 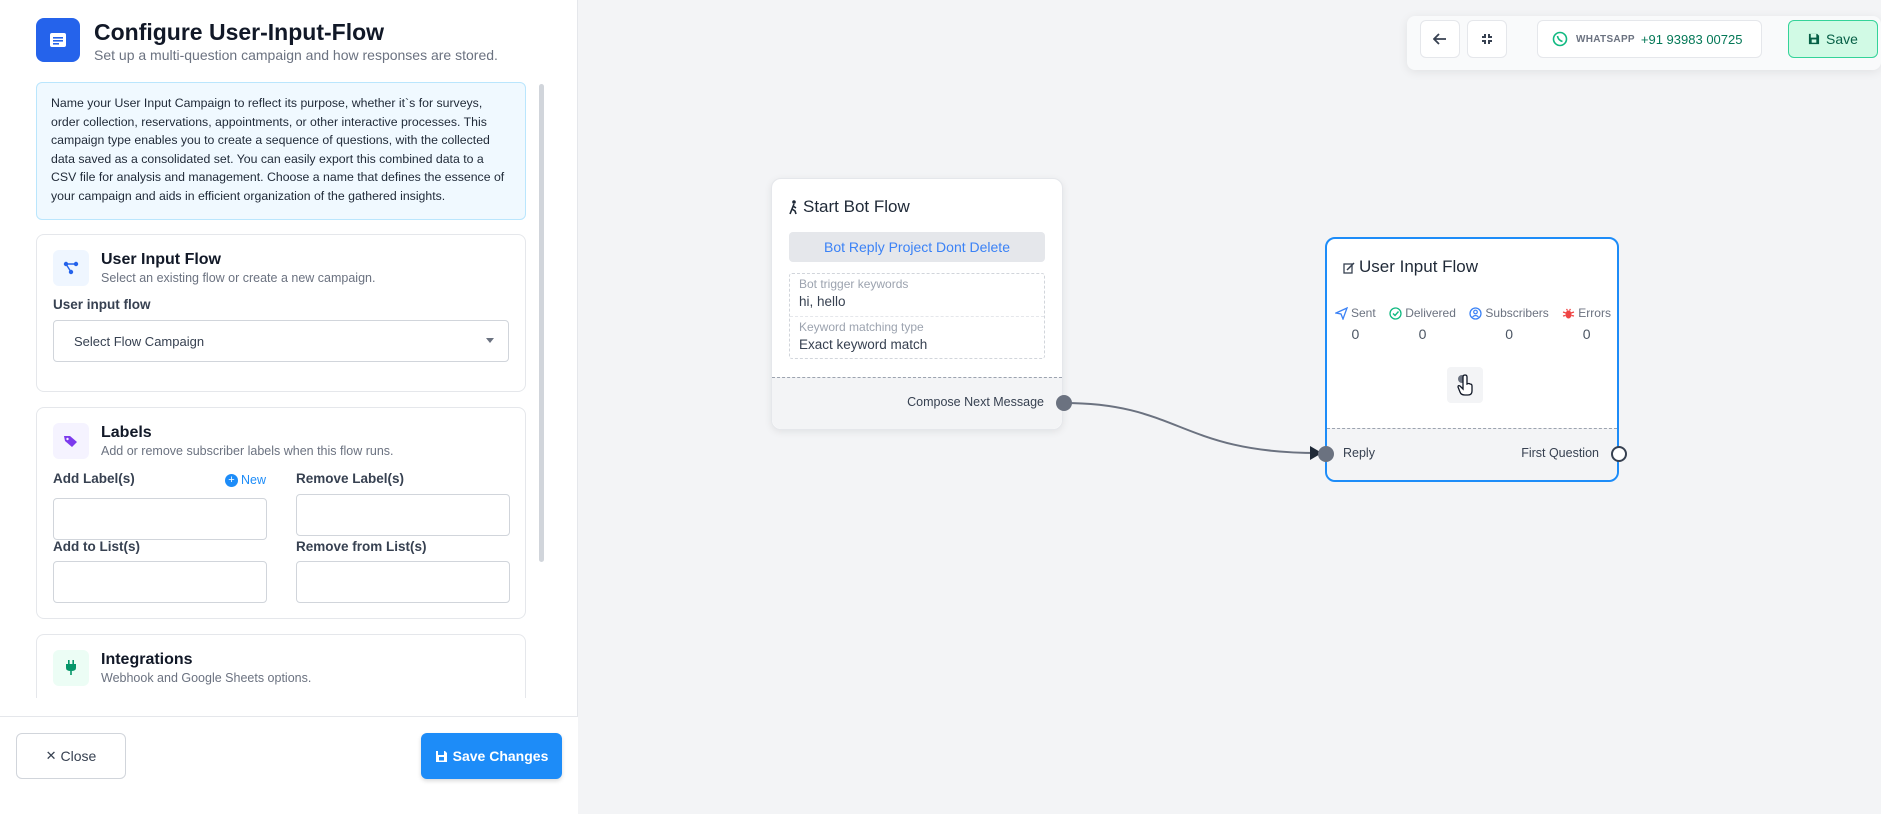 I want to click on compress-icon, so click(x=1487, y=39).